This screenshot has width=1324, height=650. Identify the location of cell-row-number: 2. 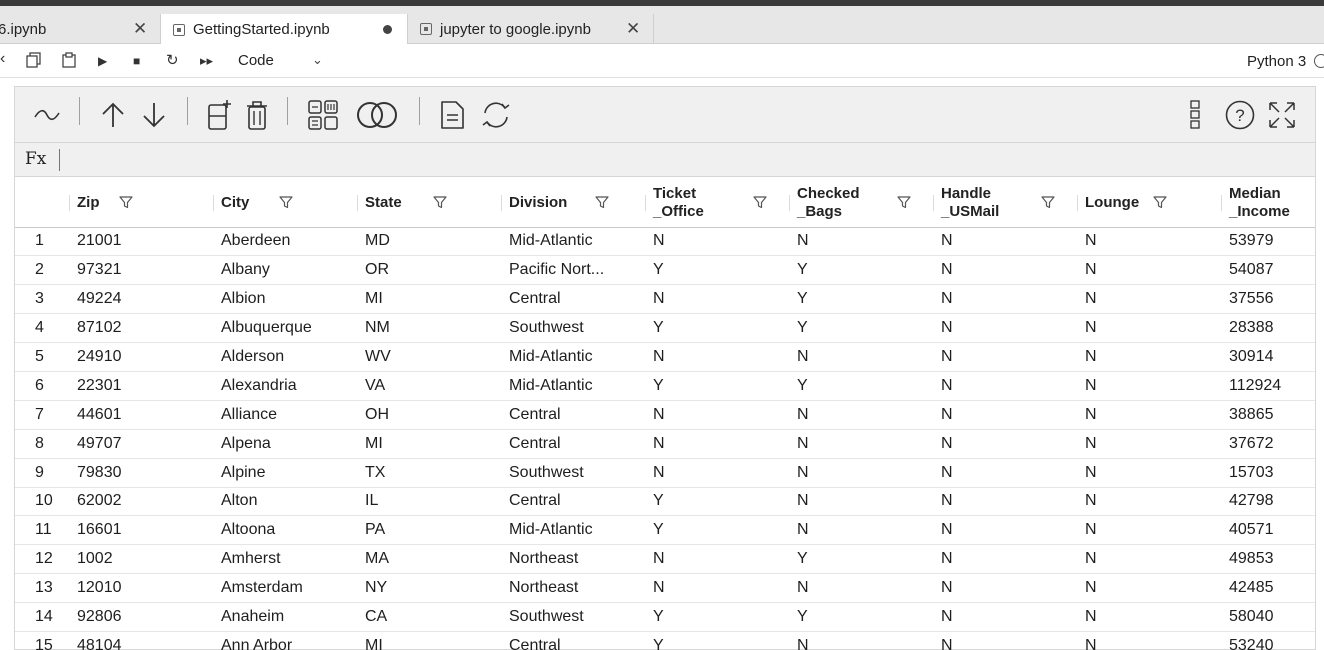
(42, 270).